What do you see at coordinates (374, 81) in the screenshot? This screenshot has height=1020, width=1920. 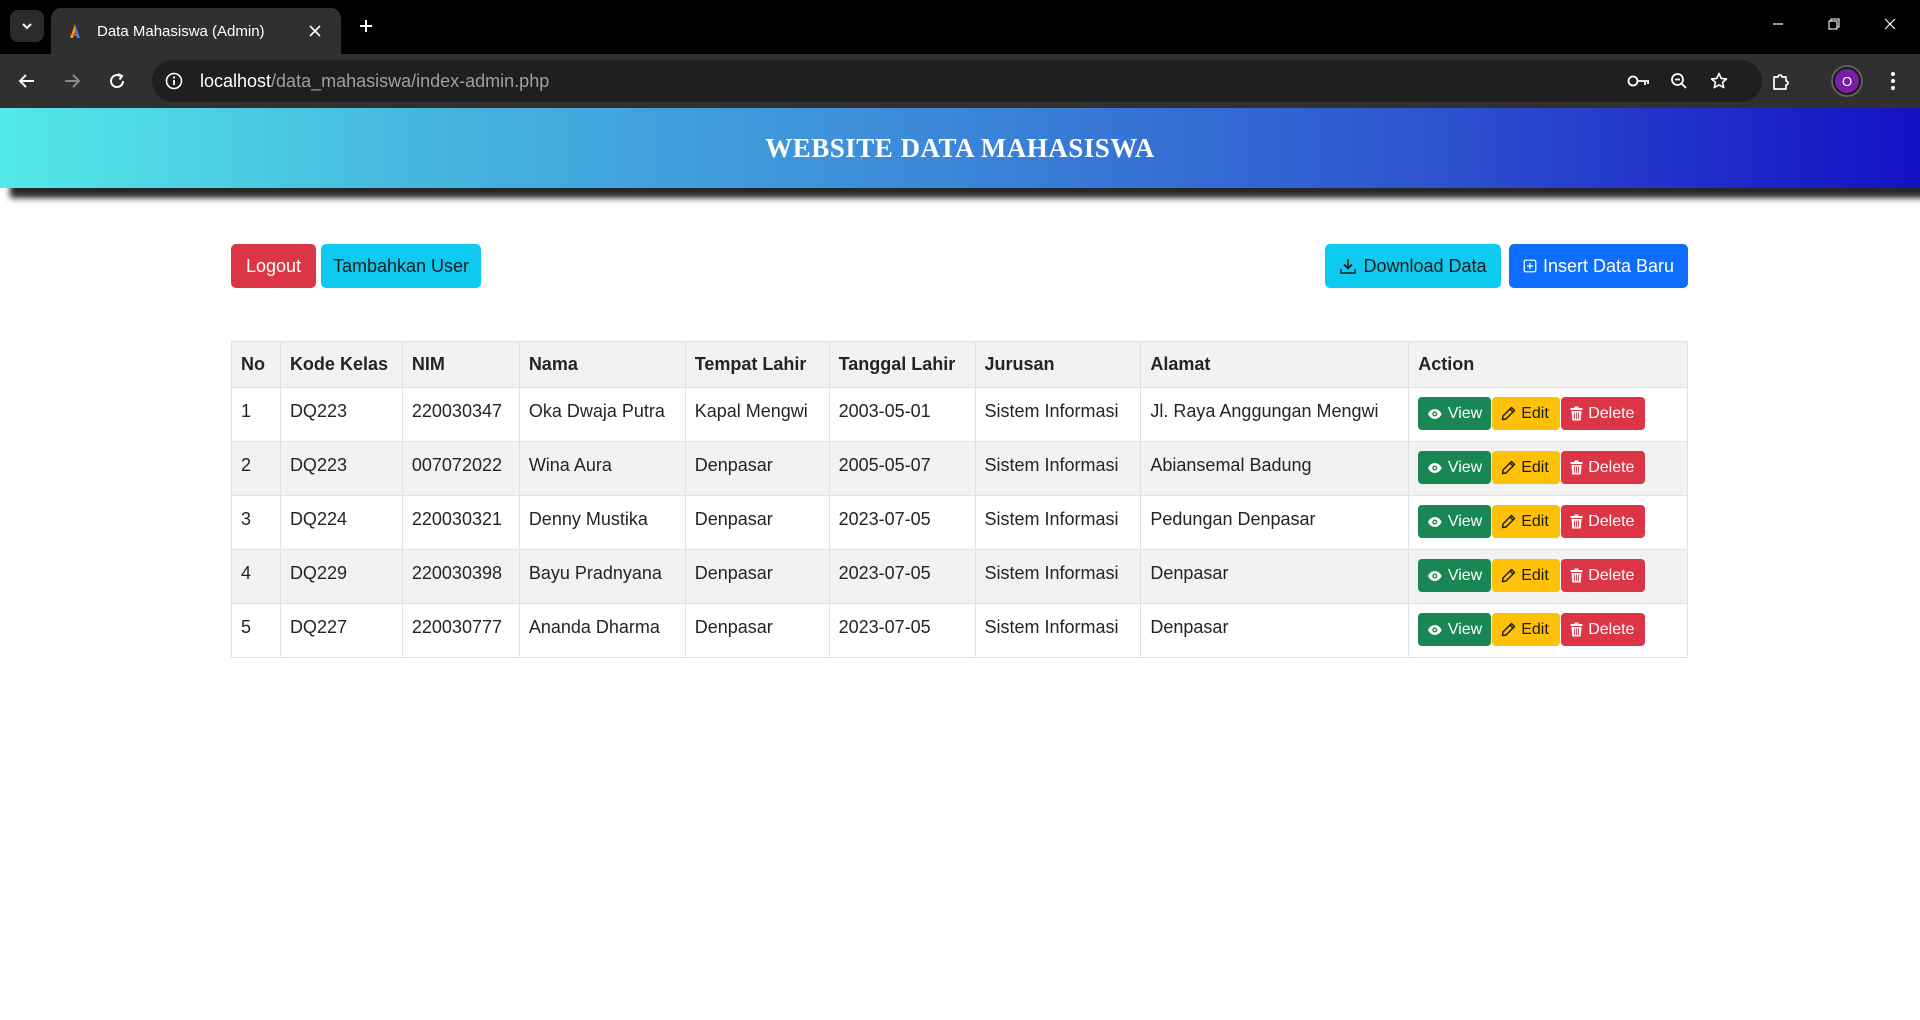 I see `url-text: localhost/data_mahasiswa/index-admin.php` at bounding box center [374, 81].